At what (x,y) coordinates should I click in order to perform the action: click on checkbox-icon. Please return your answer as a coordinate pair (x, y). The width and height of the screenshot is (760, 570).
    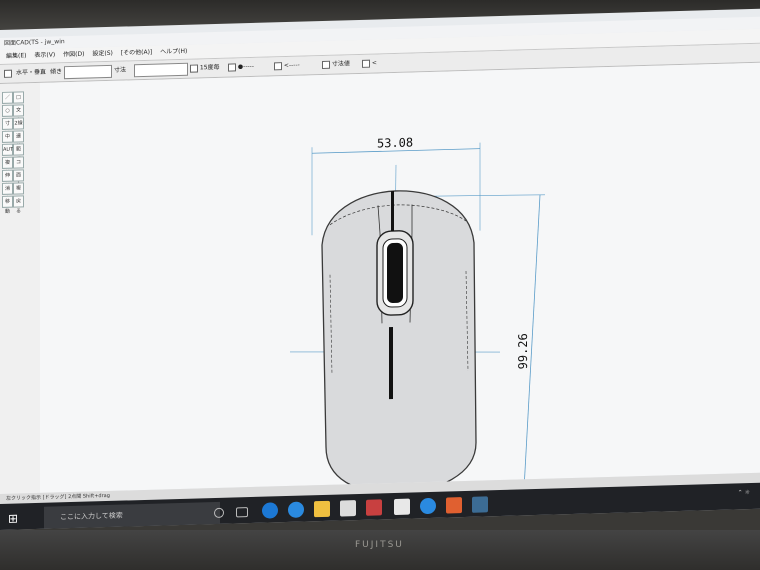
    Looking at the image, I should click on (8, 73).